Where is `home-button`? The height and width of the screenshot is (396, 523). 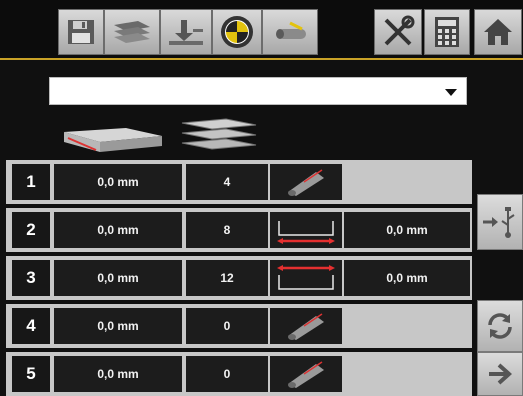 home-button is located at coordinates (498, 32).